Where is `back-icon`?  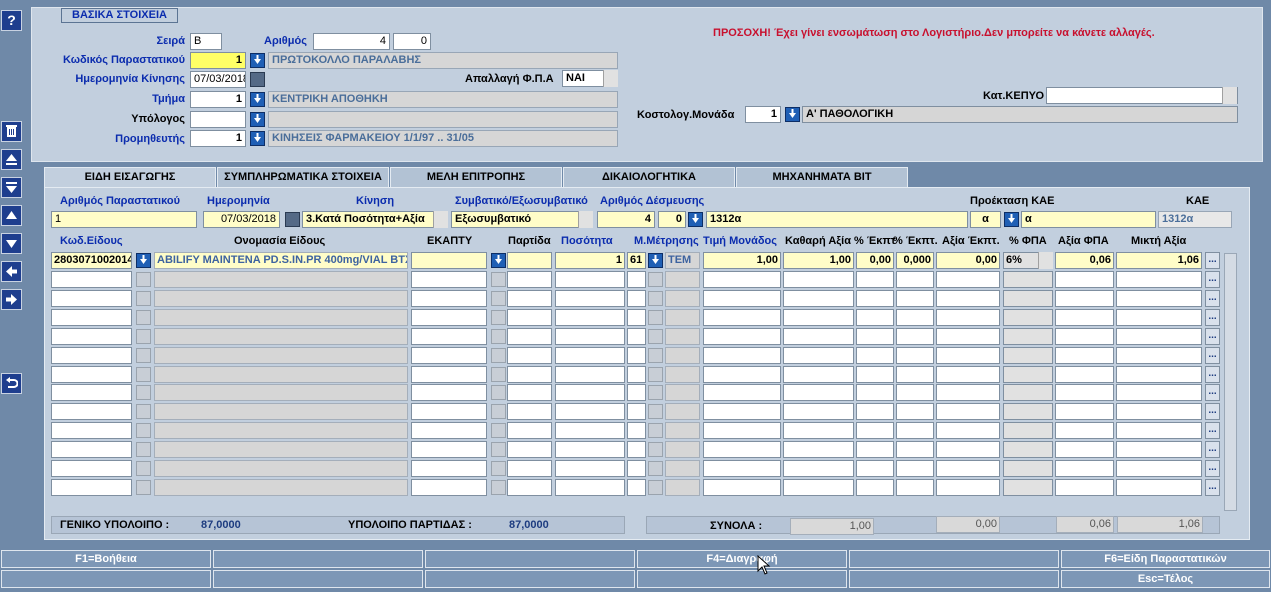 back-icon is located at coordinates (11, 271).